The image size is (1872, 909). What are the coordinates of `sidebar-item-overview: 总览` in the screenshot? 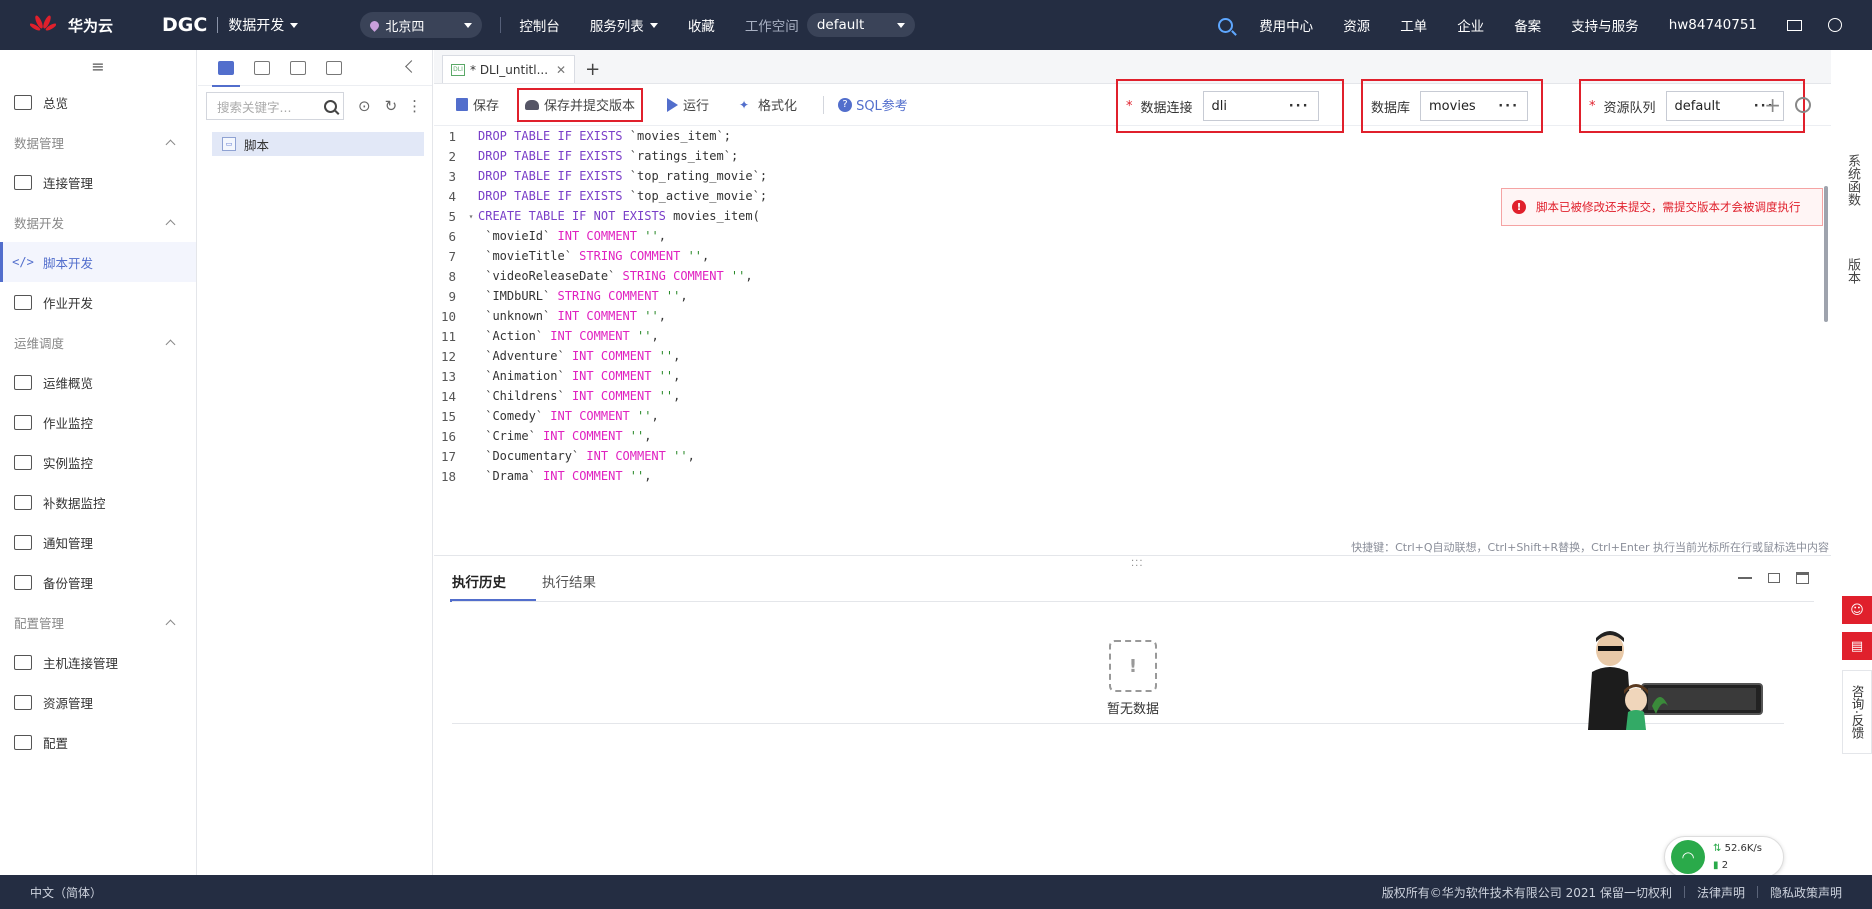 It's located at (98, 102).